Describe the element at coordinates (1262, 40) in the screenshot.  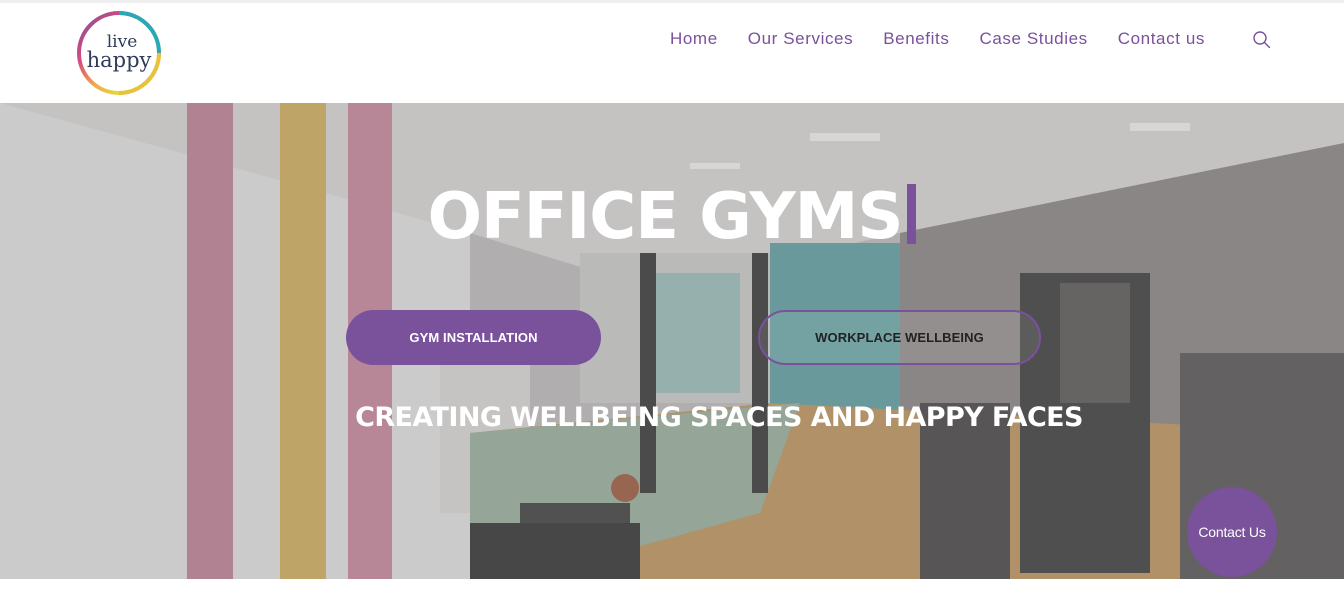
I see `search-icon` at that location.